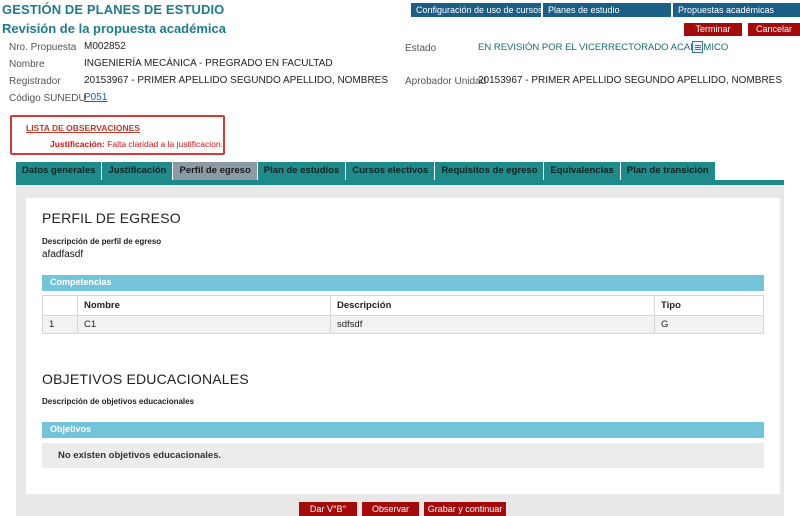 Image resolution: width=800 pixels, height=516 pixels. Describe the element at coordinates (390, 509) in the screenshot. I see `observar-button: Observar` at that location.